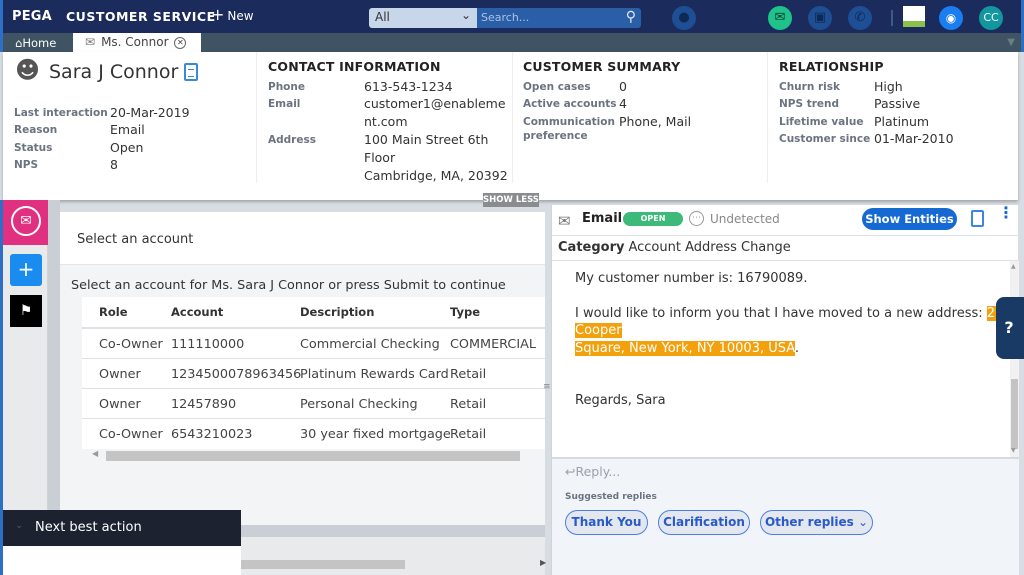 The width and height of the screenshot is (1024, 575). What do you see at coordinates (28, 70) in the screenshot?
I see `person-icon: ☻` at bounding box center [28, 70].